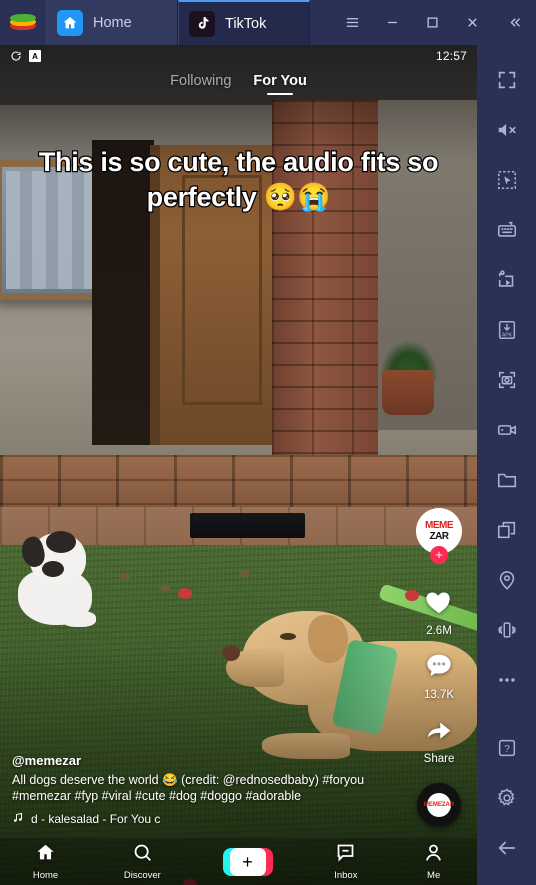 This screenshot has height=885, width=536. Describe the element at coordinates (202, 23) in the screenshot. I see `tiktok-note-icon` at that location.